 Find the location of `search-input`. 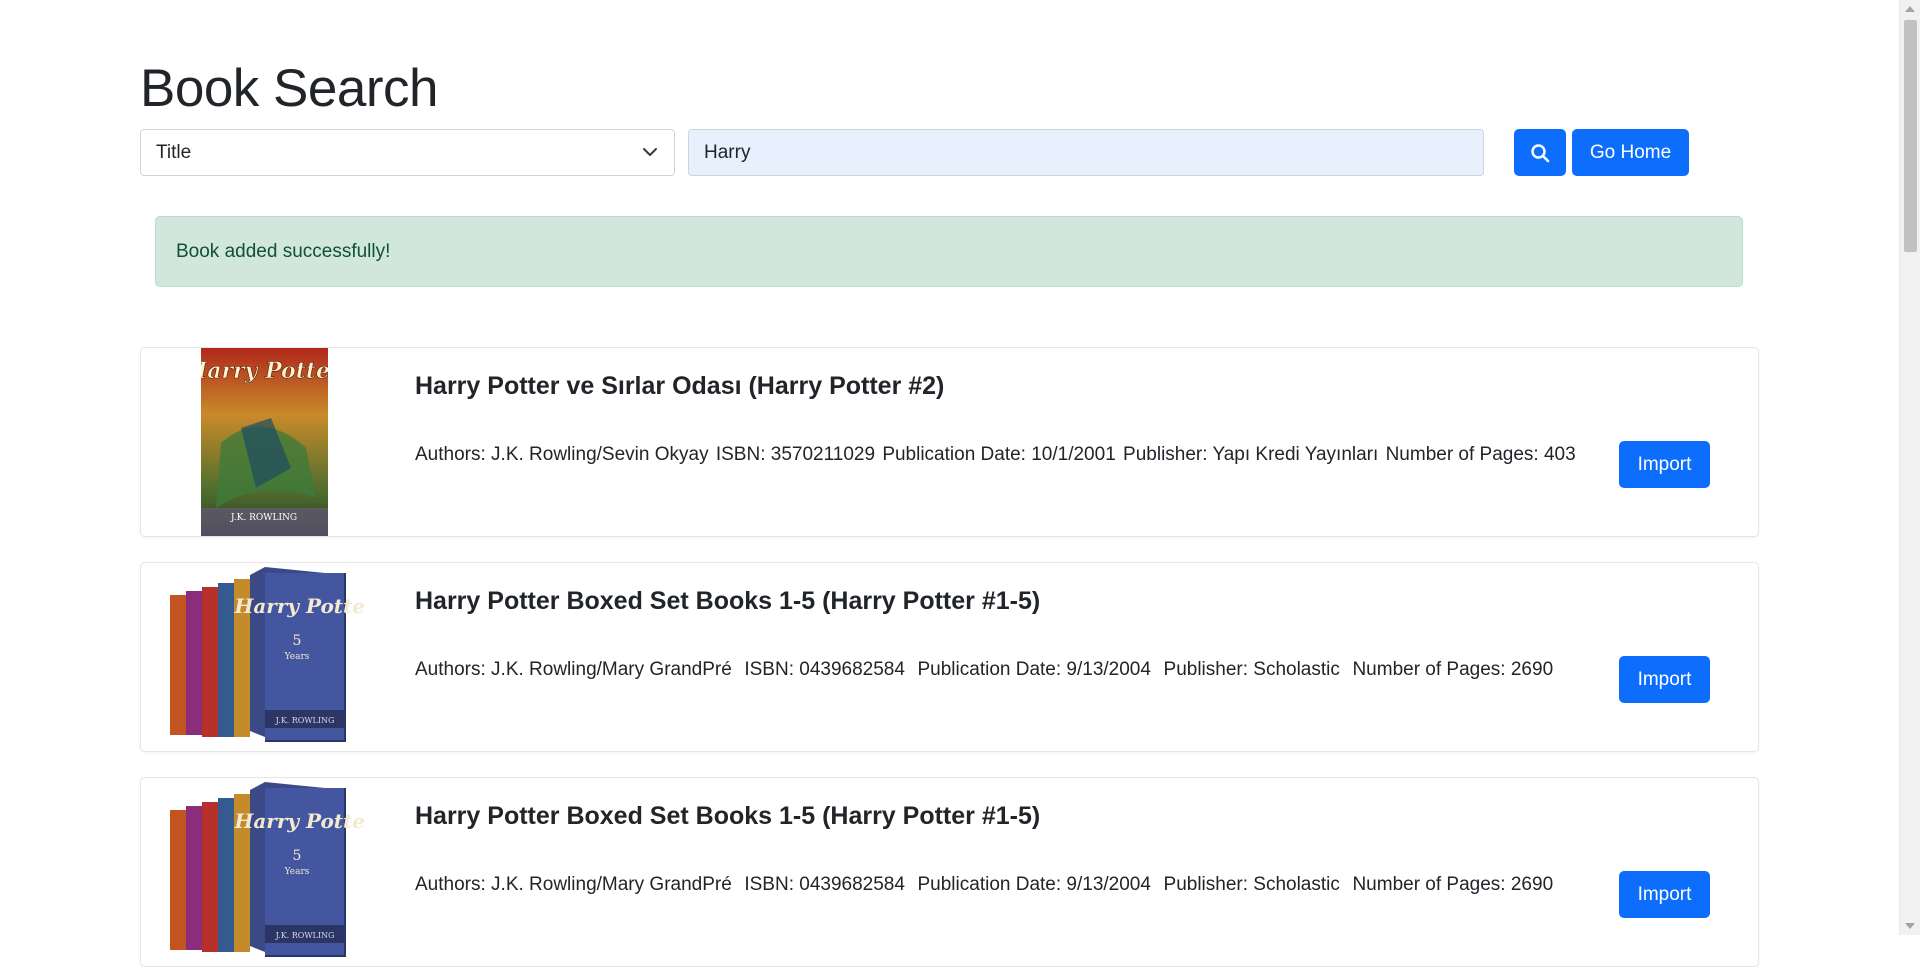

search-input is located at coordinates (1086, 152).